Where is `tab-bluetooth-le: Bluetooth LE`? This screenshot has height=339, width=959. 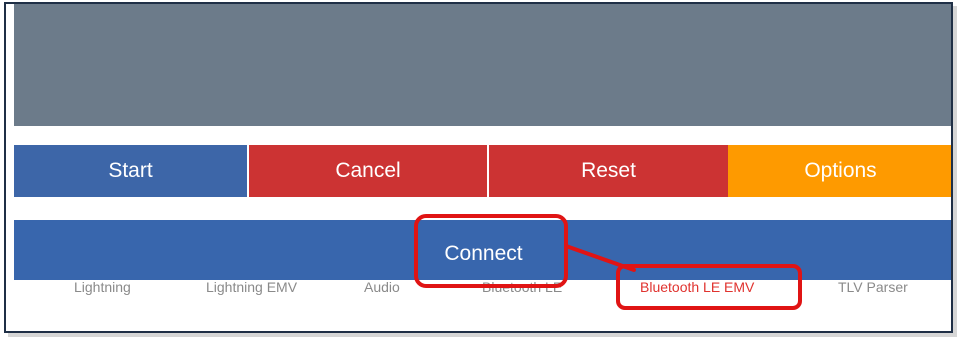 tab-bluetooth-le: Bluetooth LE is located at coordinates (522, 287).